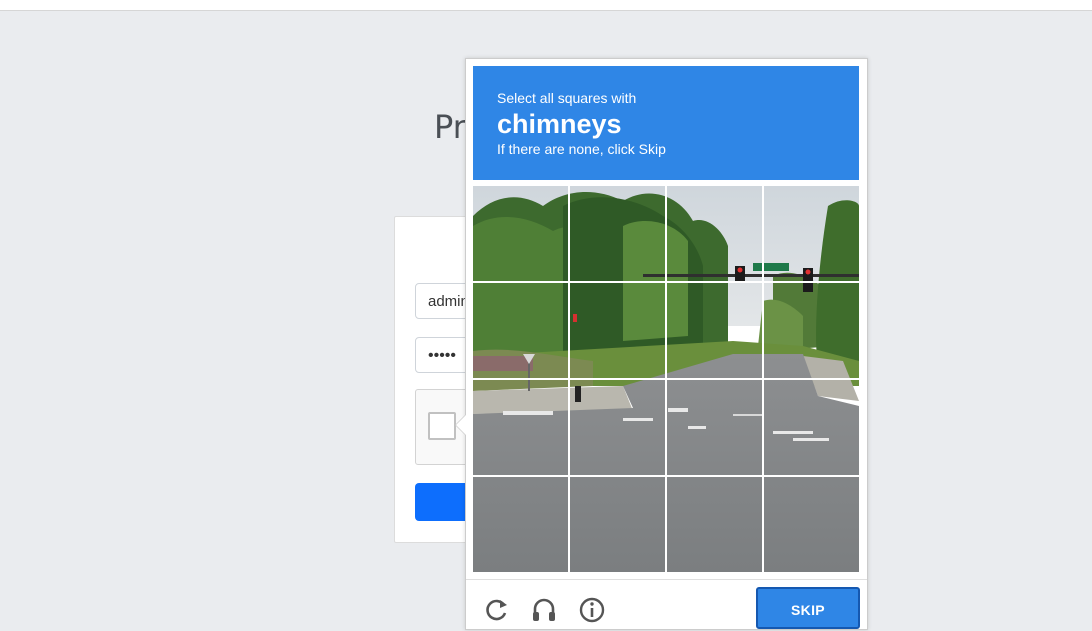  Describe the element at coordinates (808, 608) in the screenshot. I see `skip-button: SKIP` at that location.